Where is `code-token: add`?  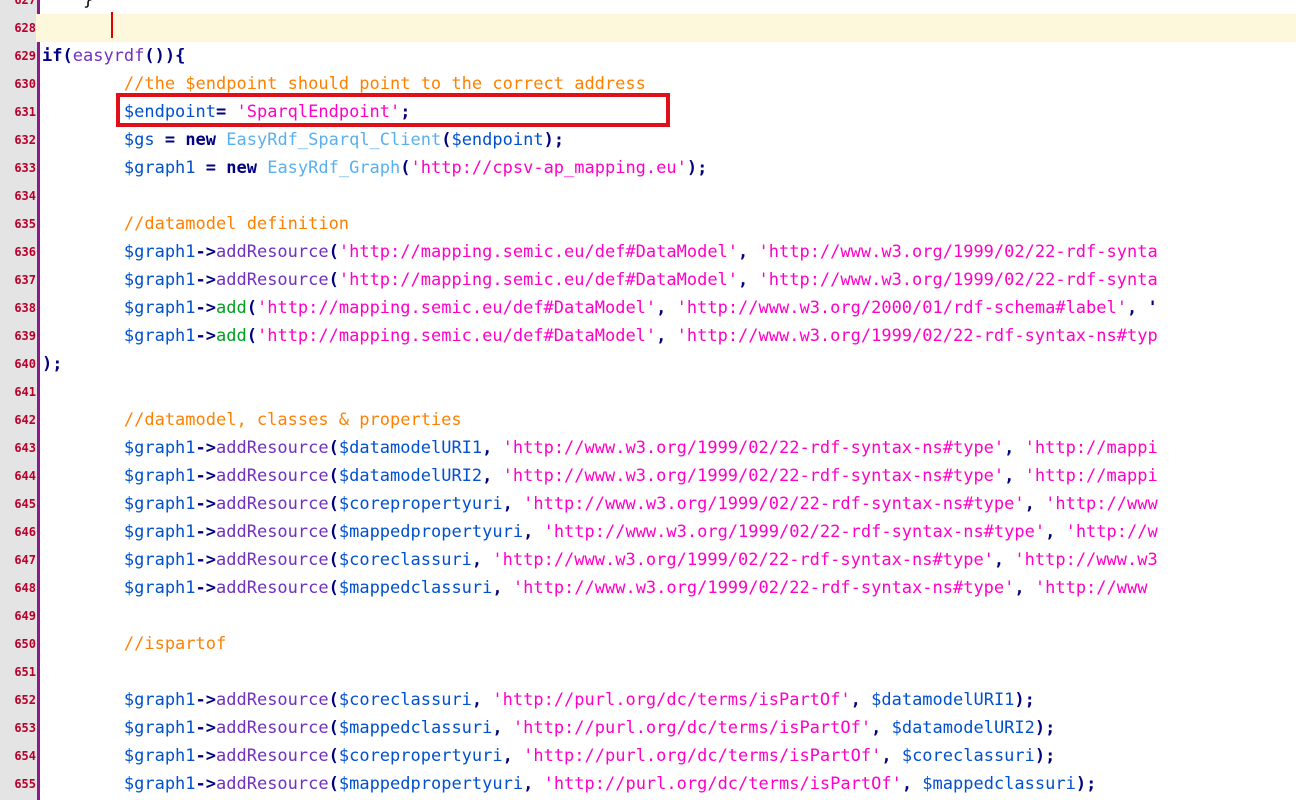
code-token: add is located at coordinates (231, 308).